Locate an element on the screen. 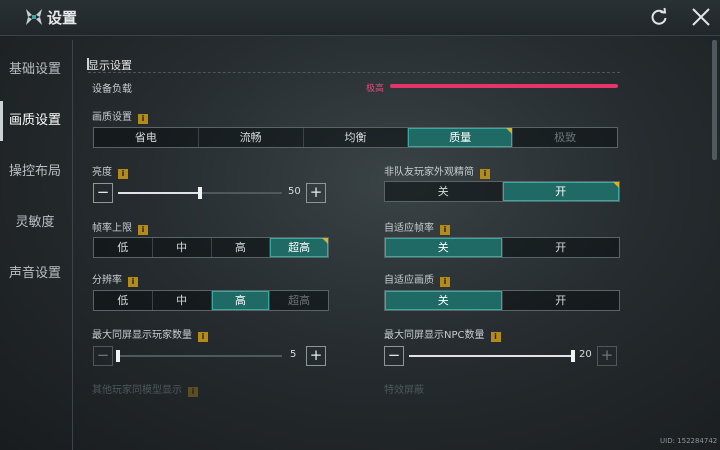  non-team-simplify-label: 非队友玩家外观精简 i is located at coordinates (437, 171).